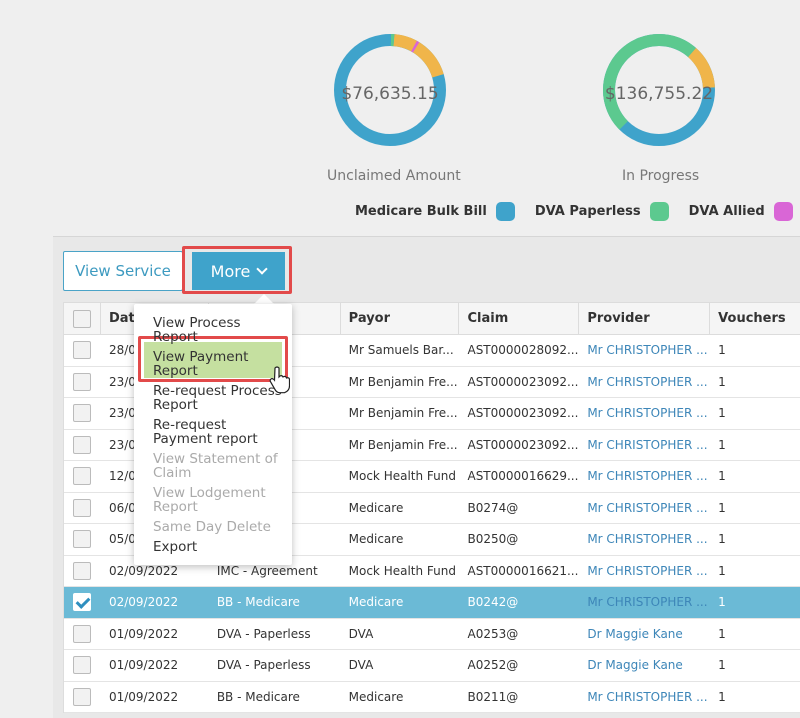 The height and width of the screenshot is (718, 800). Describe the element at coordinates (645, 318) in the screenshot. I see `header-provider: Provider` at that location.